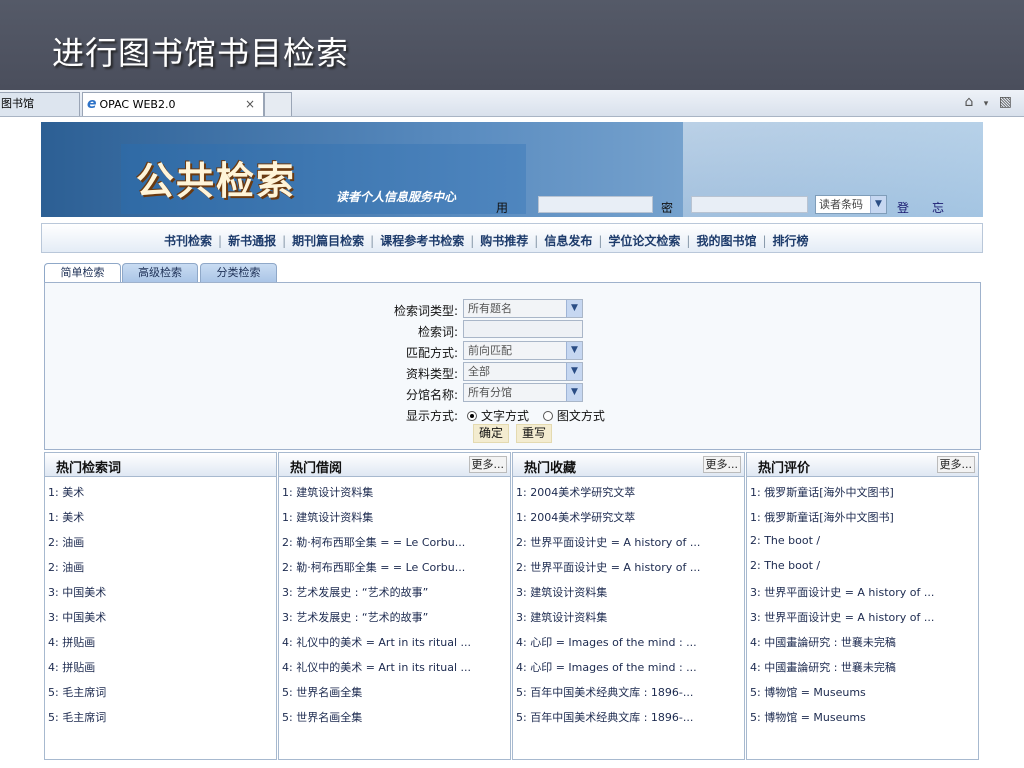 This screenshot has width=1024, height=768. Describe the element at coordinates (523, 329) in the screenshot. I see `search-term-input` at that location.